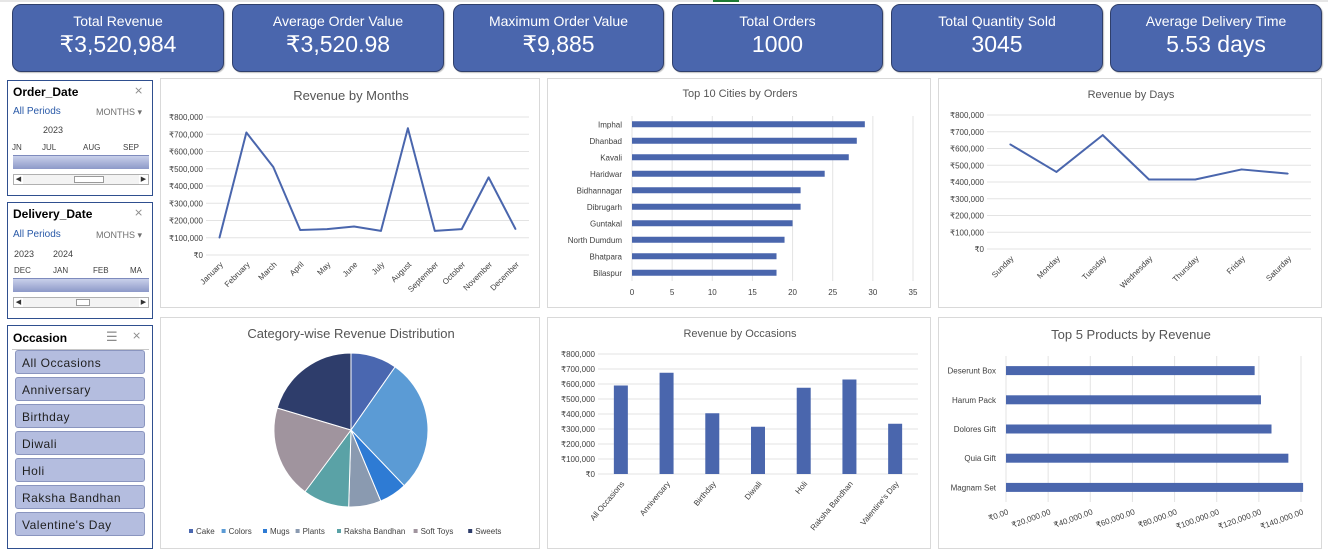 Image resolution: width=1328 pixels, height=557 pixels. I want to click on occasion-item-holi: Holi, so click(80, 470).